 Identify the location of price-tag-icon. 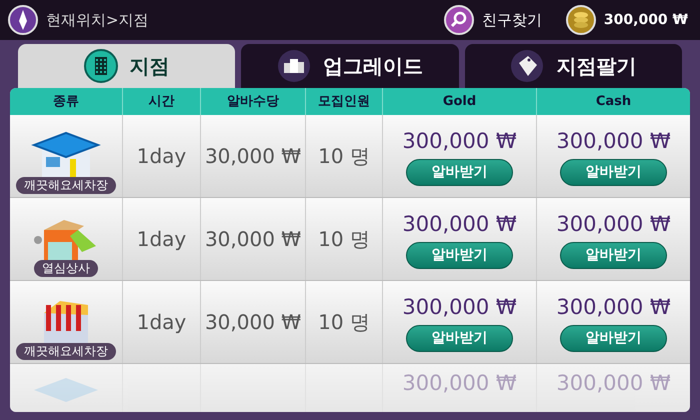
(527, 66).